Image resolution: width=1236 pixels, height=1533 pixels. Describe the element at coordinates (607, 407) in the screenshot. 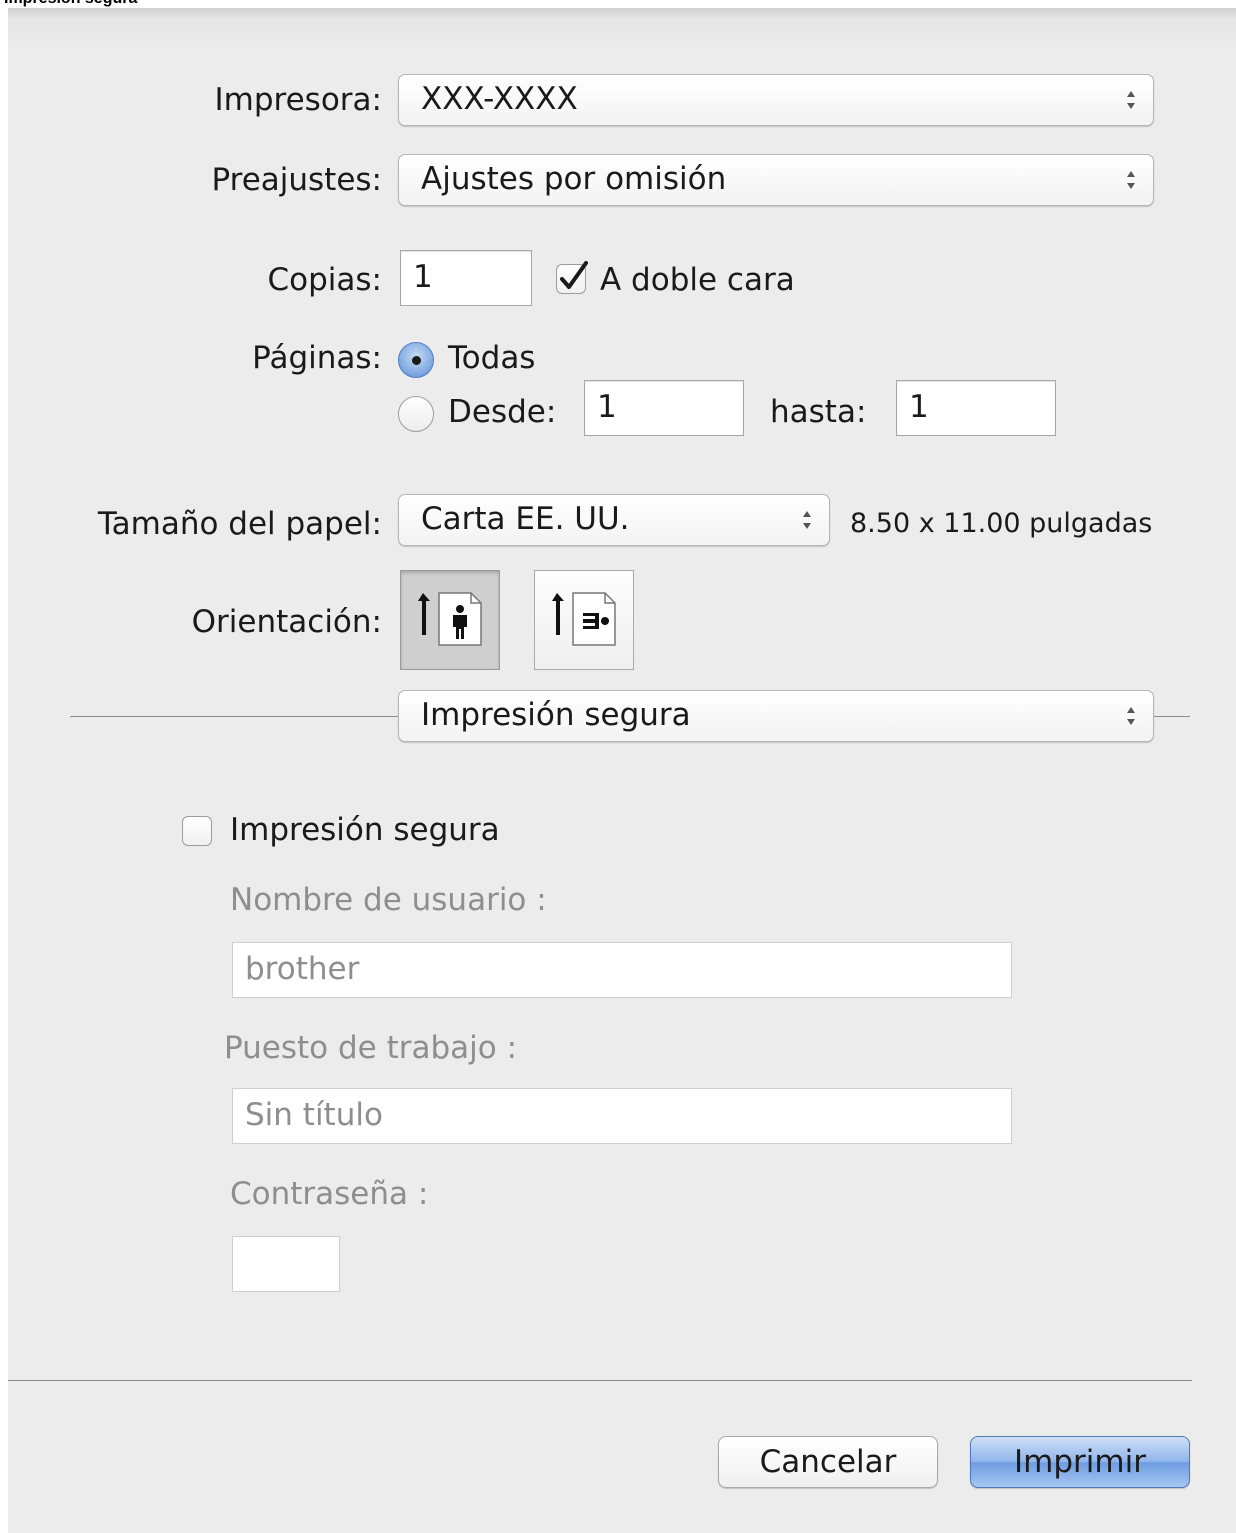

I see `pages-from-value: 1` at that location.